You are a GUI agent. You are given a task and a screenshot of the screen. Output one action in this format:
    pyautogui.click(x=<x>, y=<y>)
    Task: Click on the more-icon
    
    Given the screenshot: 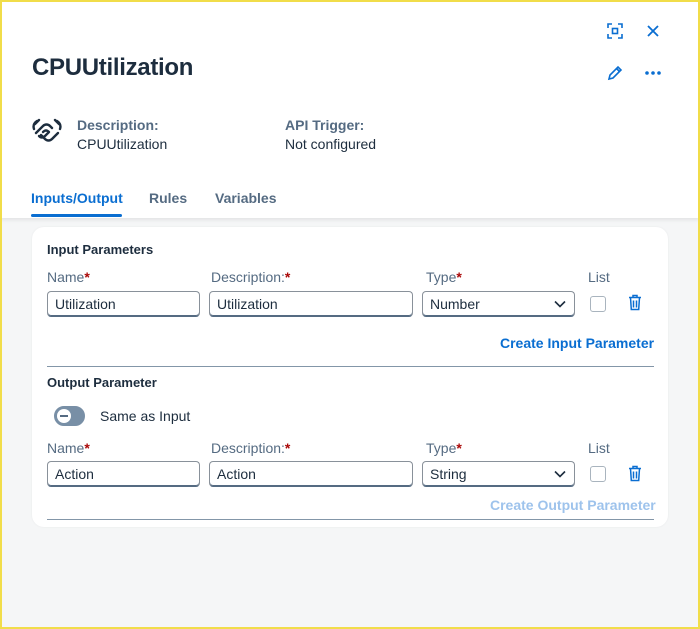 What is the action you would take?
    pyautogui.click(x=653, y=73)
    